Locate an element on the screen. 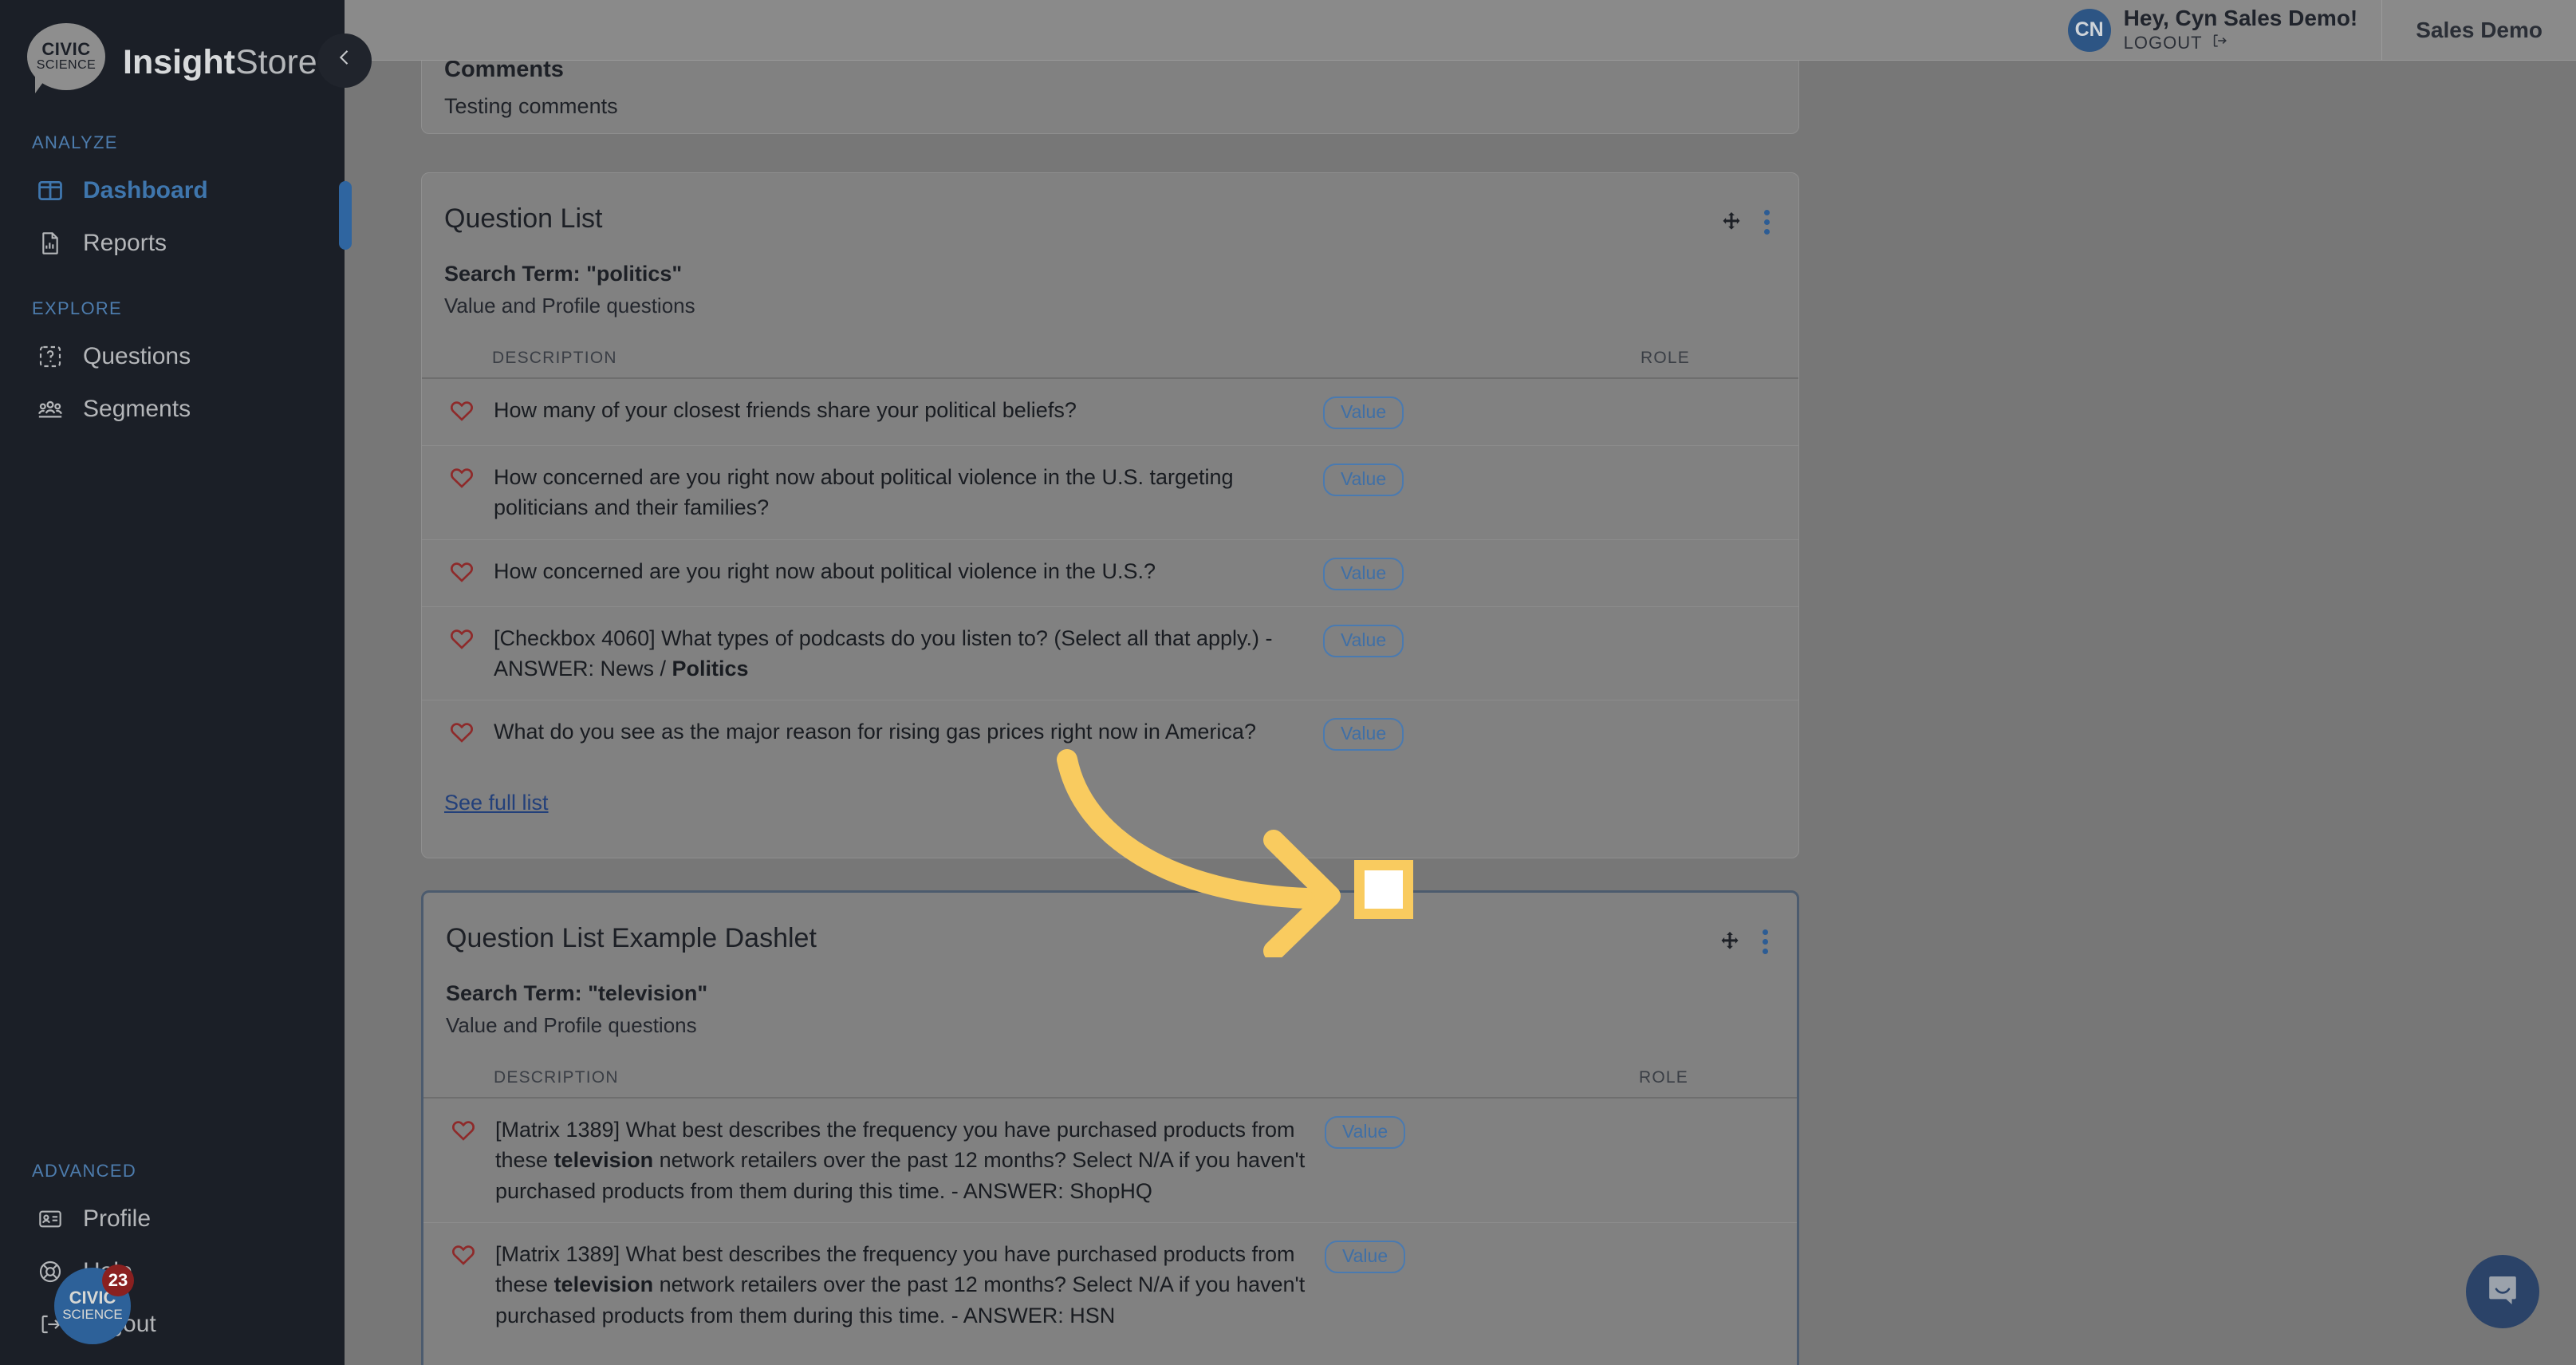 The height and width of the screenshot is (1365, 2576). organization-name: Sales Demo is located at coordinates (2479, 30).